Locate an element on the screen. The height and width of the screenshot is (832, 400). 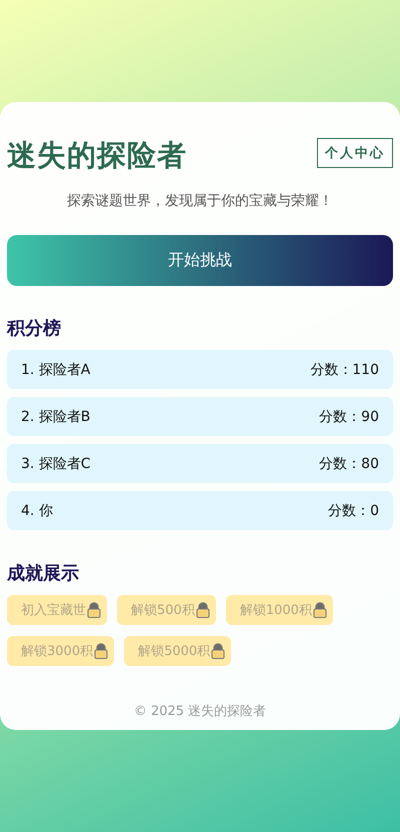
start-button: 开始挑战 is located at coordinates (200, 260).